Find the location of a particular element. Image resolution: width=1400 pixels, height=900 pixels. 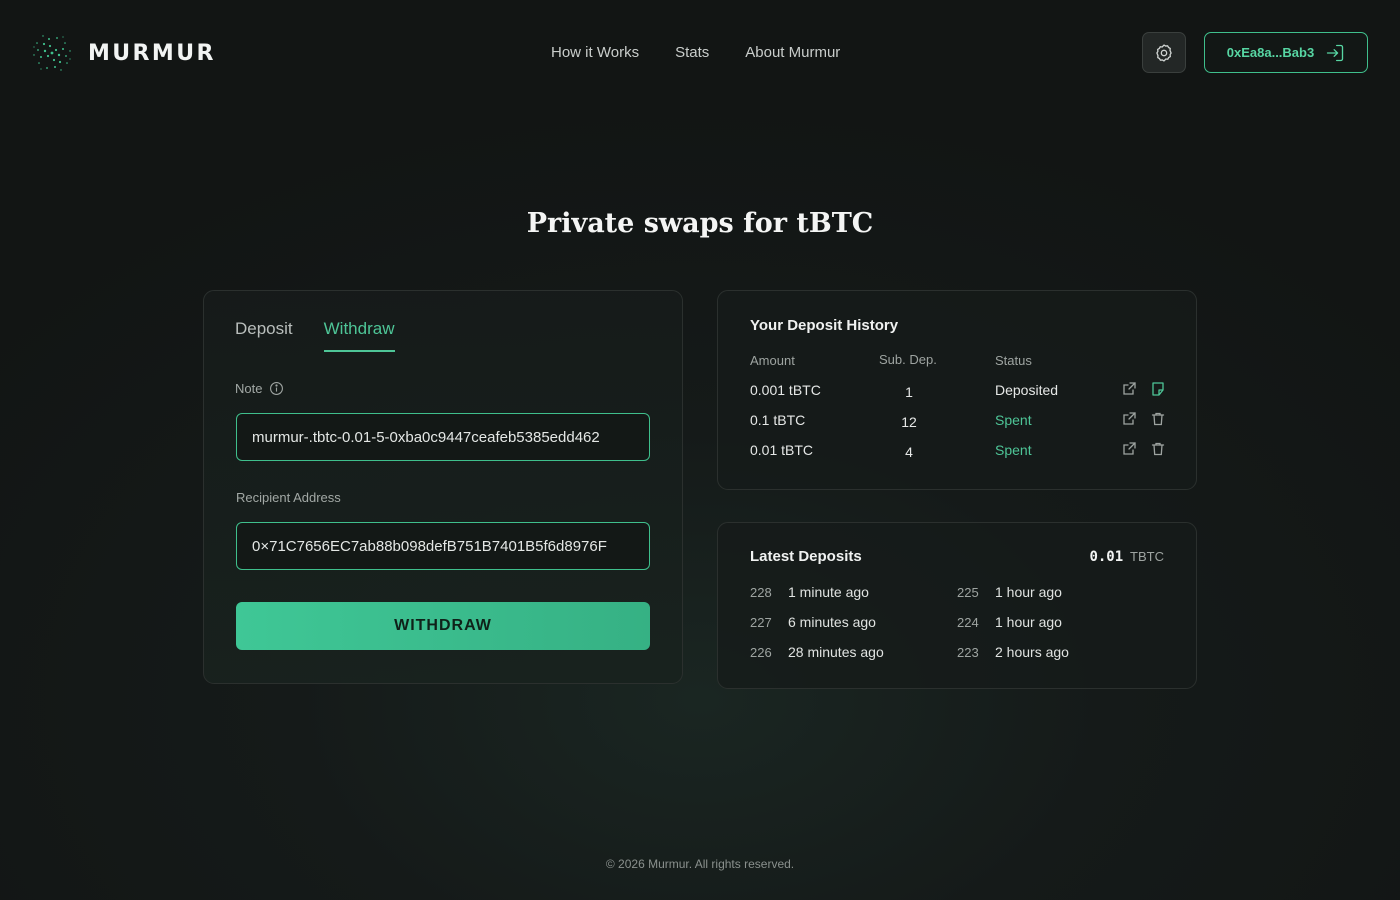

pool-amount-value: 0.01 is located at coordinates (1106, 557).